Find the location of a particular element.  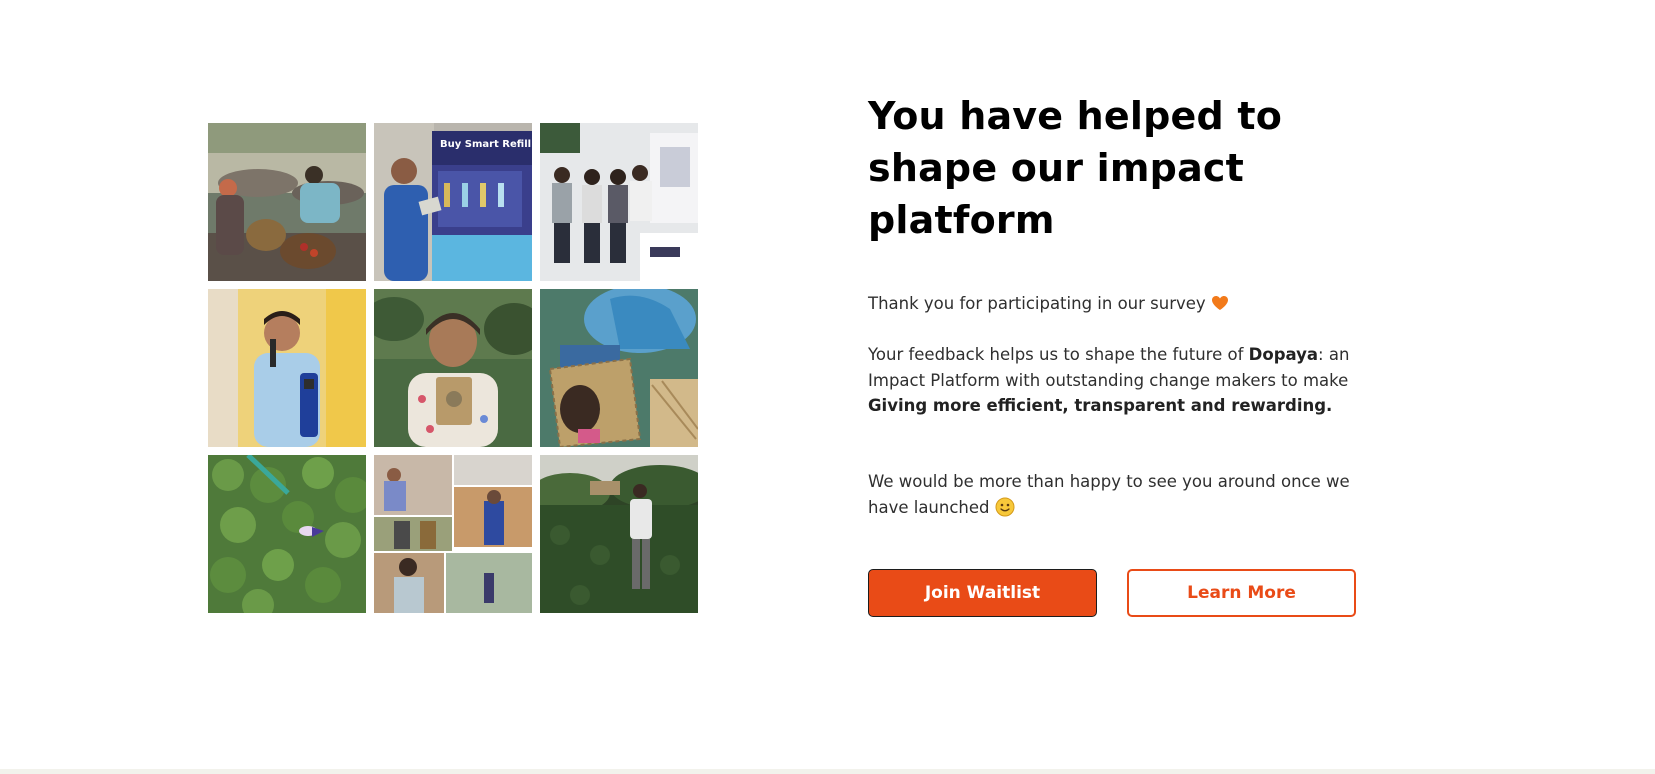

photo-smart-refill: Buy Smart Refill is located at coordinates (453, 202).